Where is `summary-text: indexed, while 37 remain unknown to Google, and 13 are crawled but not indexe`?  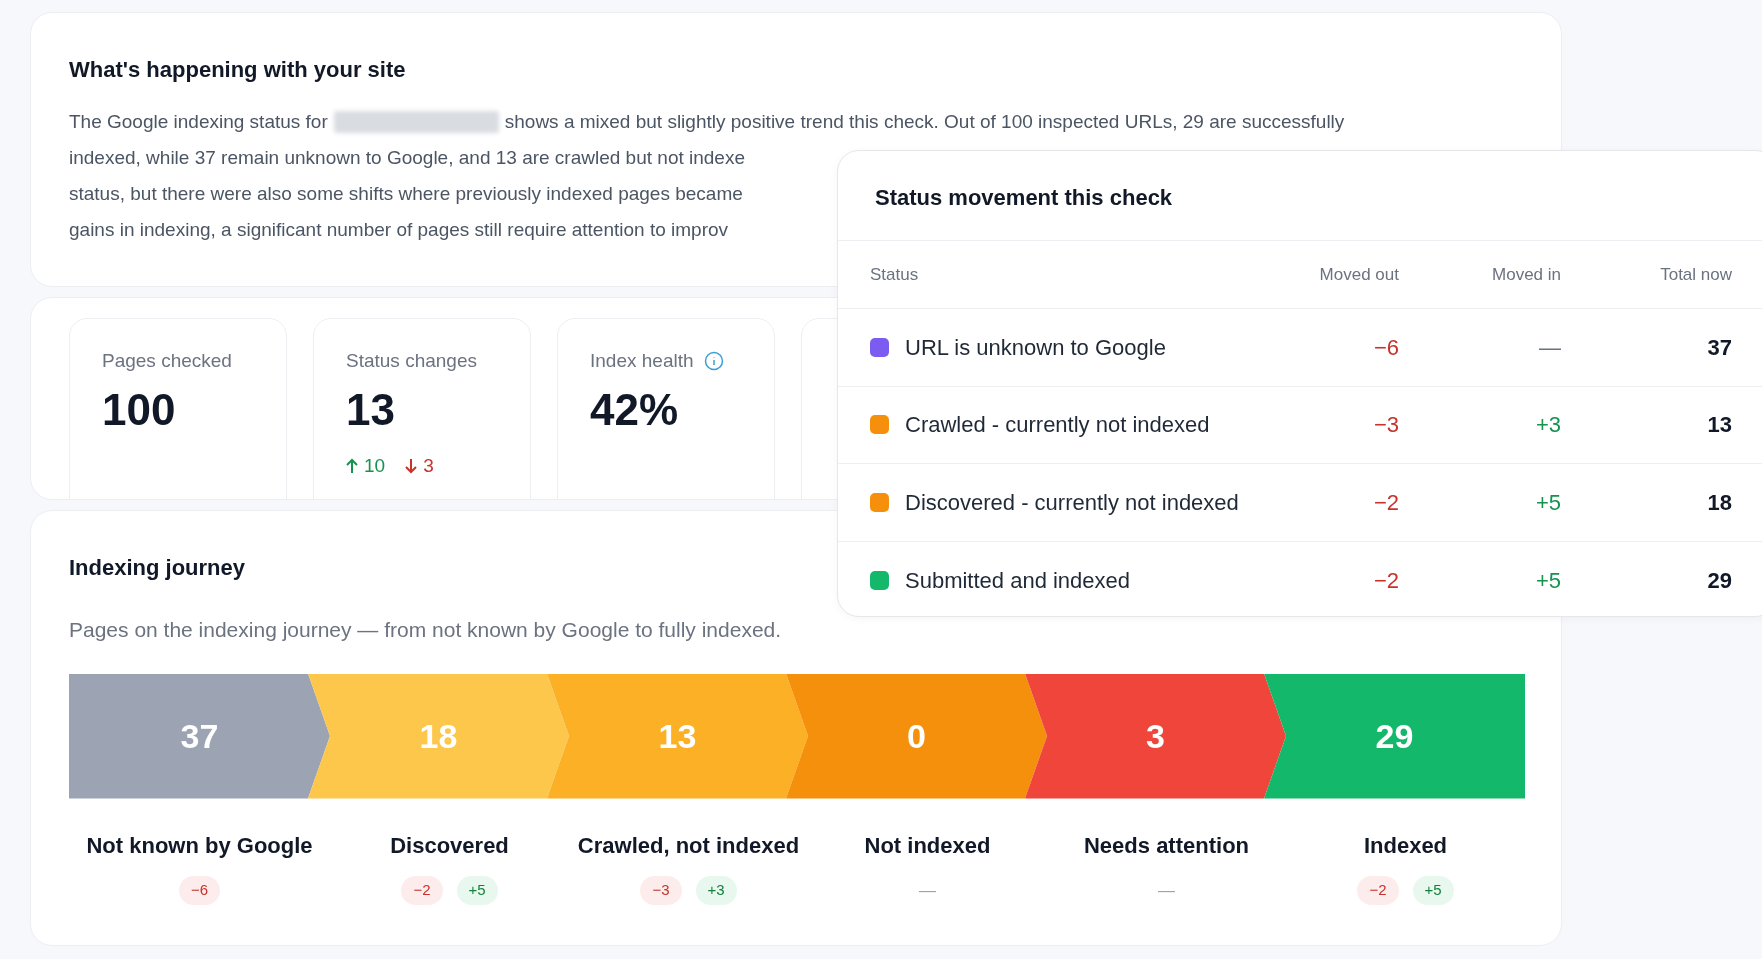 summary-text: indexed, while 37 remain unknown to Google, and 13 are crawled but not indexe is located at coordinates (407, 158).